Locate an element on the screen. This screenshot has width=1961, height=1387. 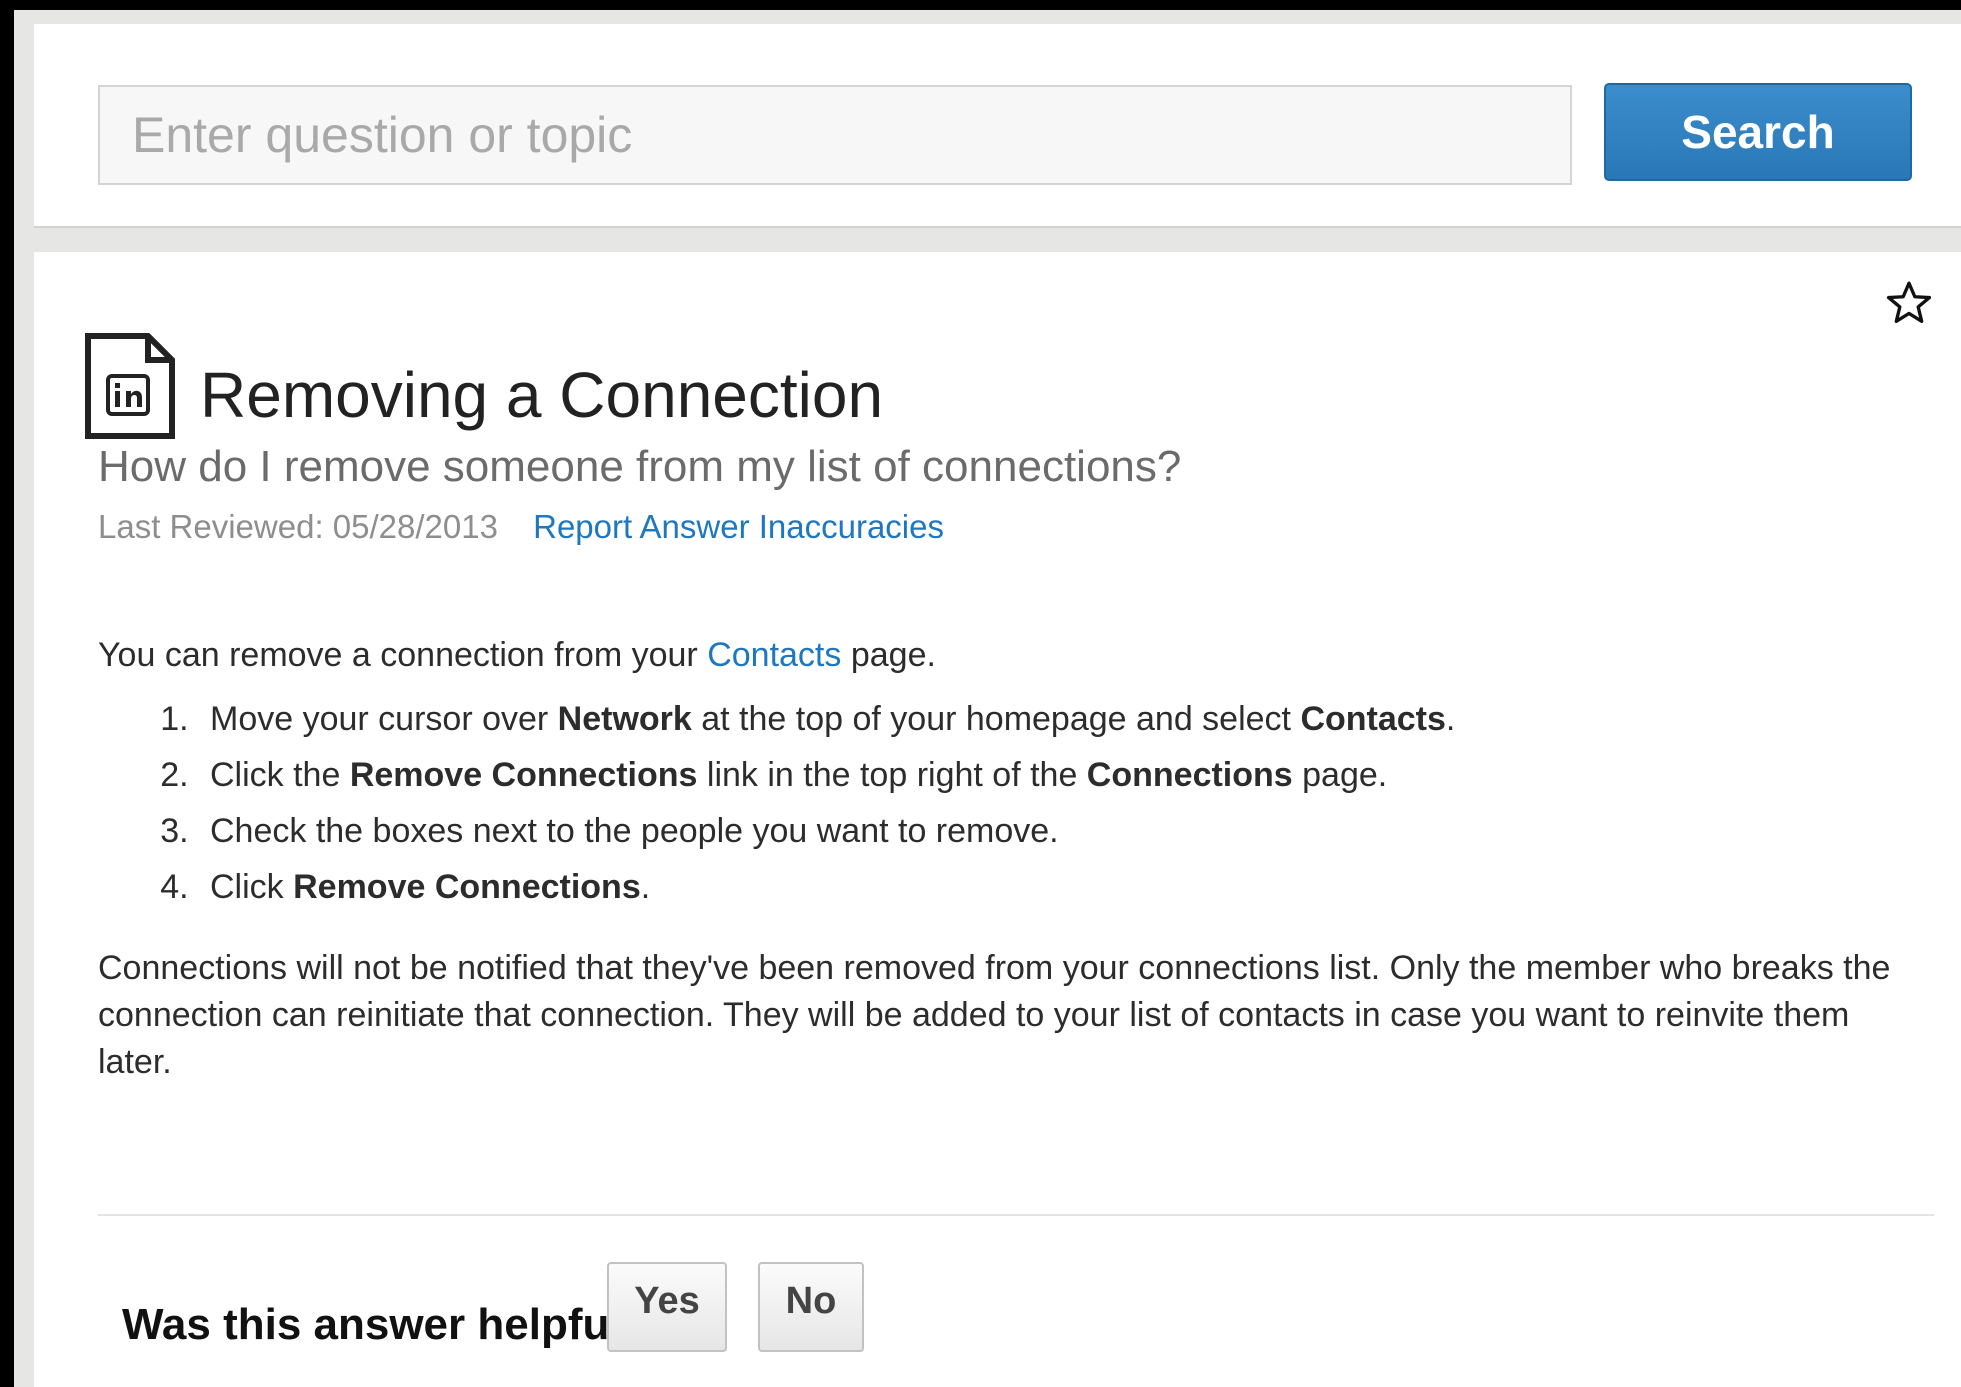
divider is located at coordinates (1016, 1215).